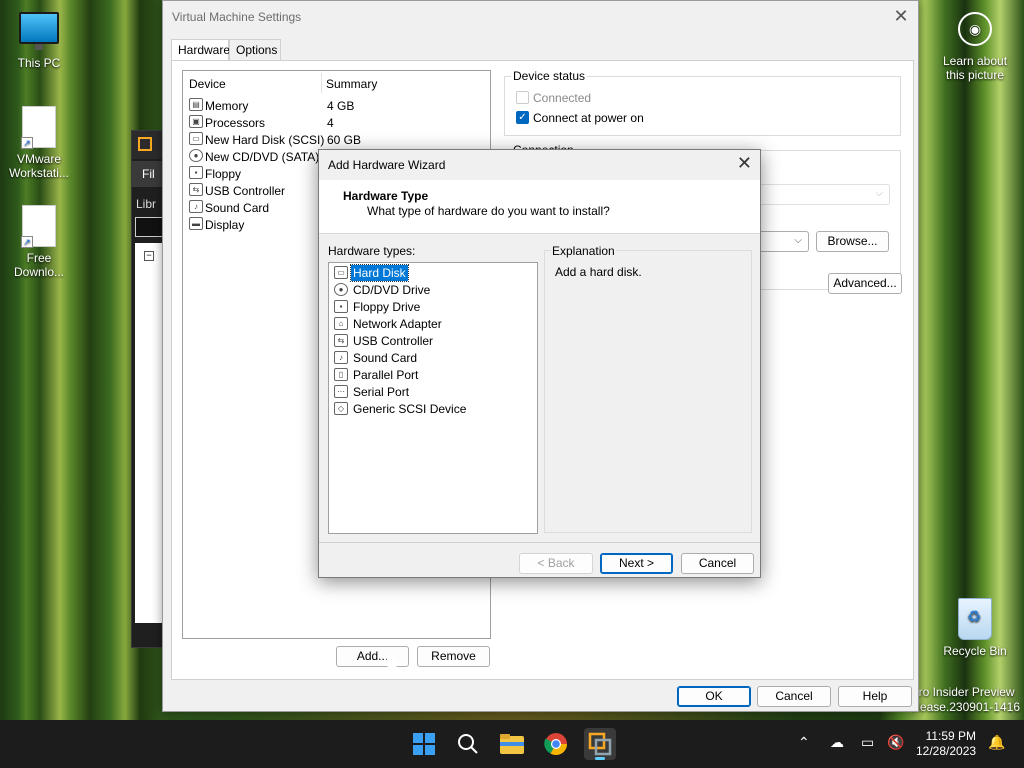 The image size is (1024, 768). I want to click on device-name: New CD/DVD (SATA), so click(262, 157).